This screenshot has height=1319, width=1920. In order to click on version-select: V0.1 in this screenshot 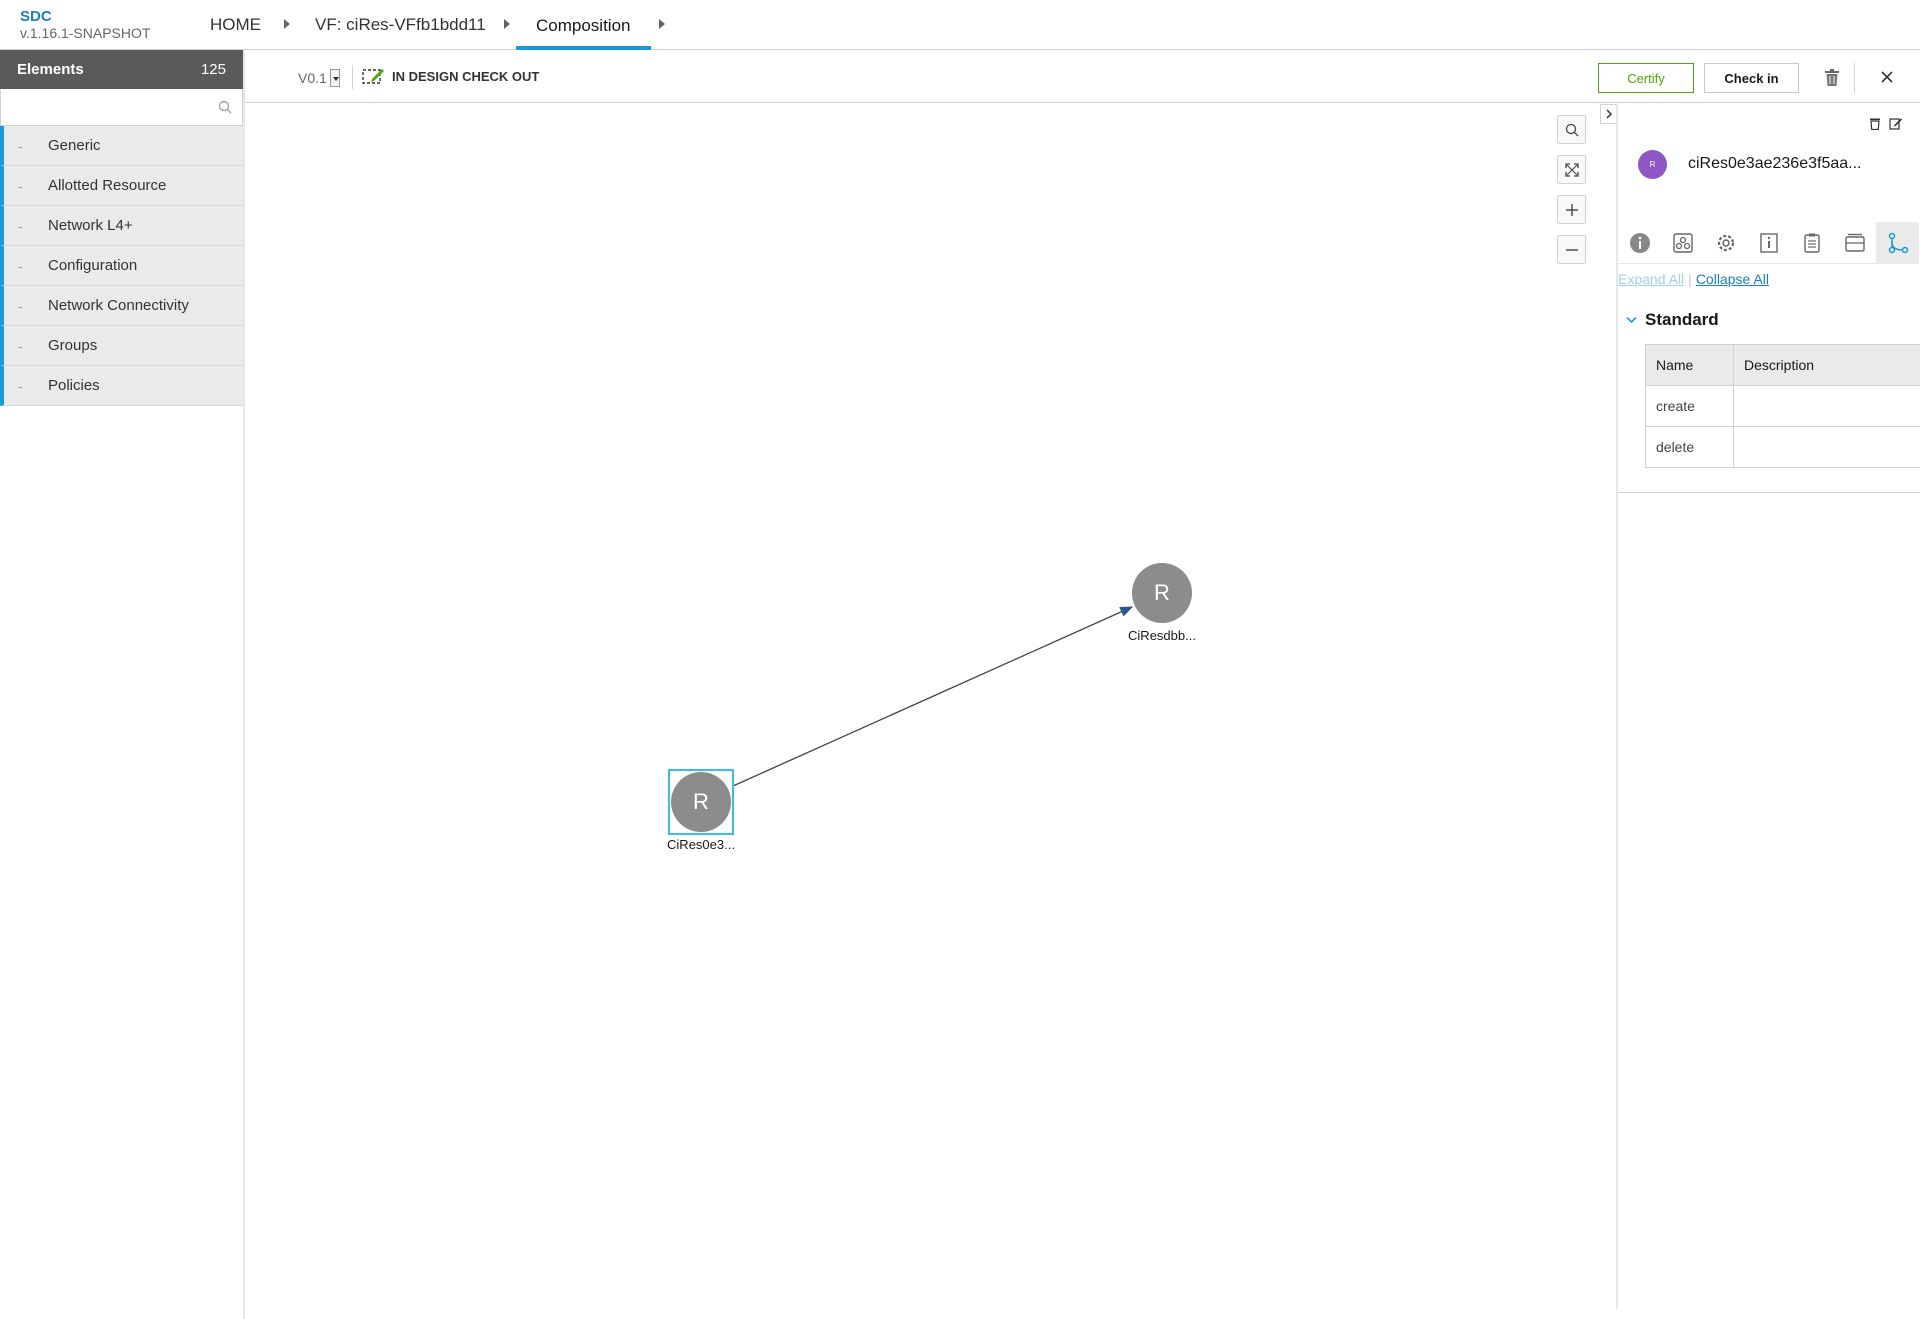, I will do `click(319, 78)`.